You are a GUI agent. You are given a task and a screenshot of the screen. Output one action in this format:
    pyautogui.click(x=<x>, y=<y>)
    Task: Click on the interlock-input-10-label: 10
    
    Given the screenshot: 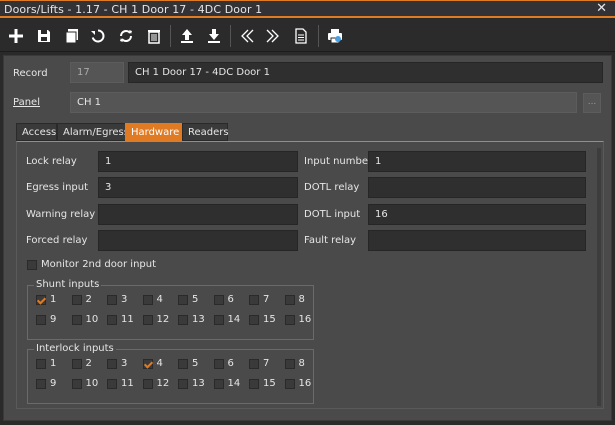 What is the action you would take?
    pyautogui.click(x=92, y=383)
    